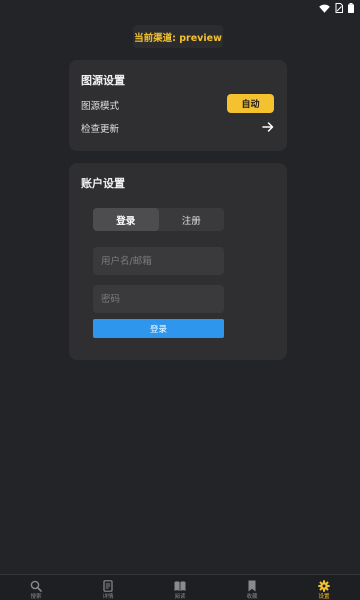 This screenshot has width=360, height=600. I want to click on nav-label-read: 阅读, so click(180, 597).